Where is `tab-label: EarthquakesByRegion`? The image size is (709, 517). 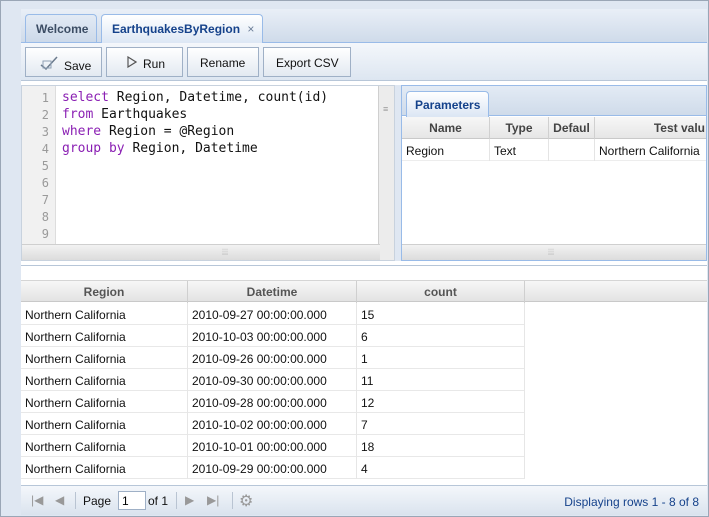
tab-label: EarthquakesByRegion is located at coordinates (176, 29).